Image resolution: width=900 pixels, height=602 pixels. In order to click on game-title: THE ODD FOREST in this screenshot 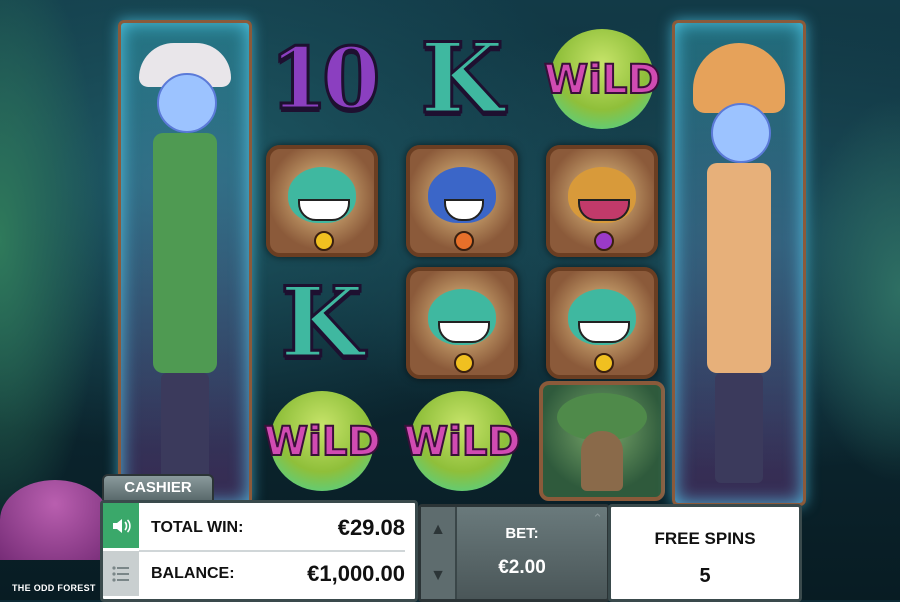, I will do `click(54, 588)`.